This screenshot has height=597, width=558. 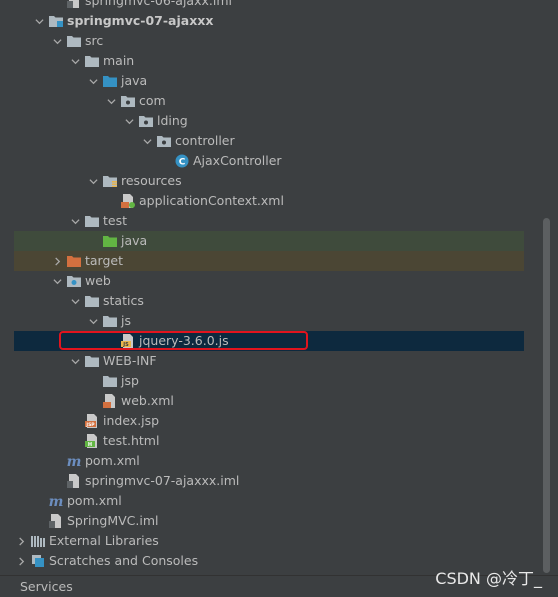 What do you see at coordinates (110, 401) in the screenshot?
I see `xml-file-icon` at bounding box center [110, 401].